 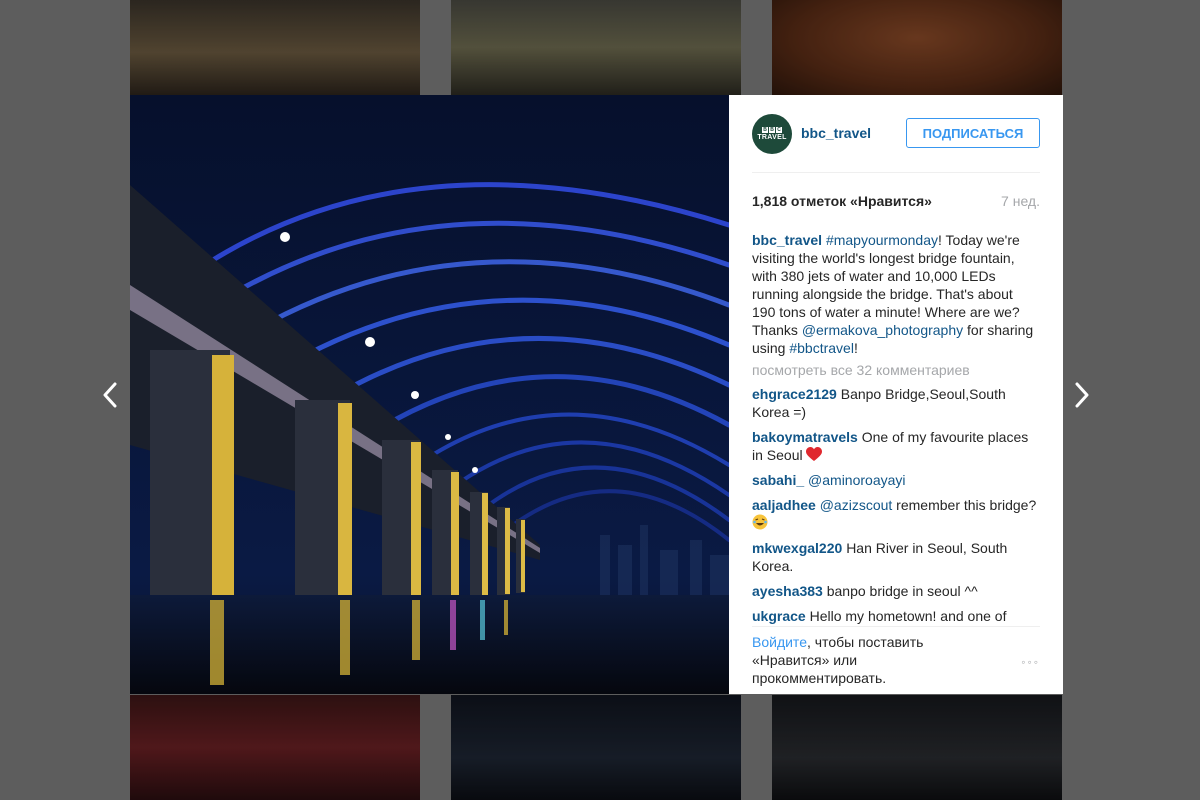 I want to click on login-link: Войдите, so click(x=779, y=642).